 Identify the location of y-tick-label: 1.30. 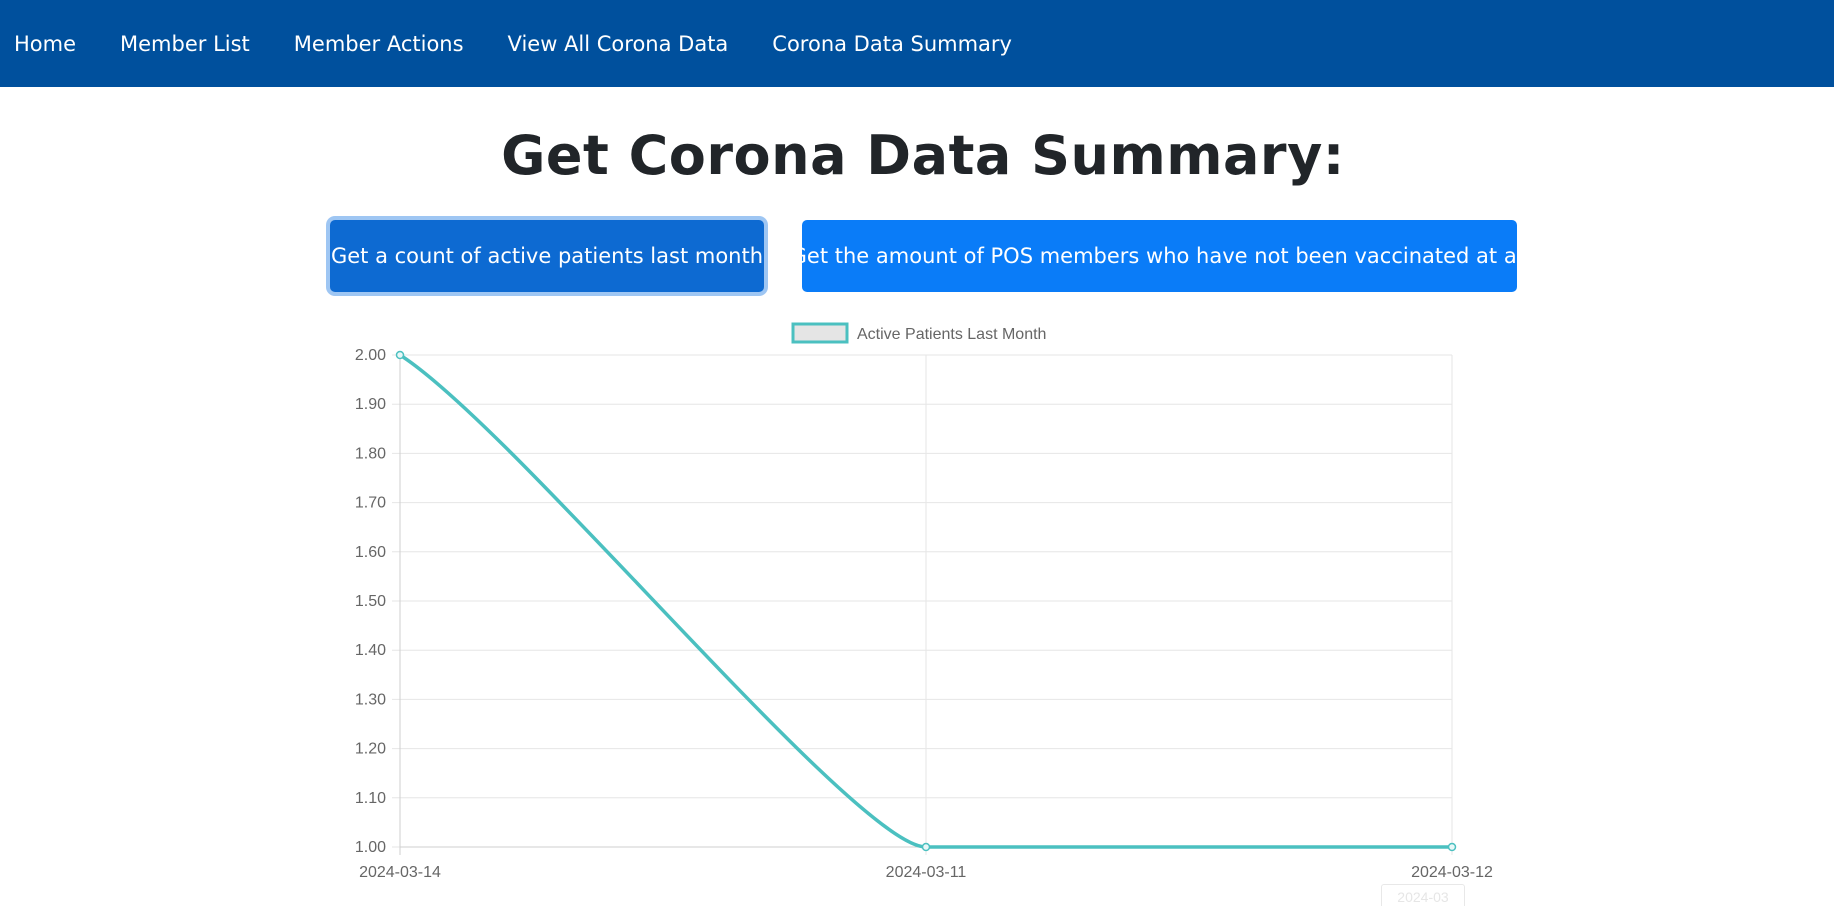
(370, 699).